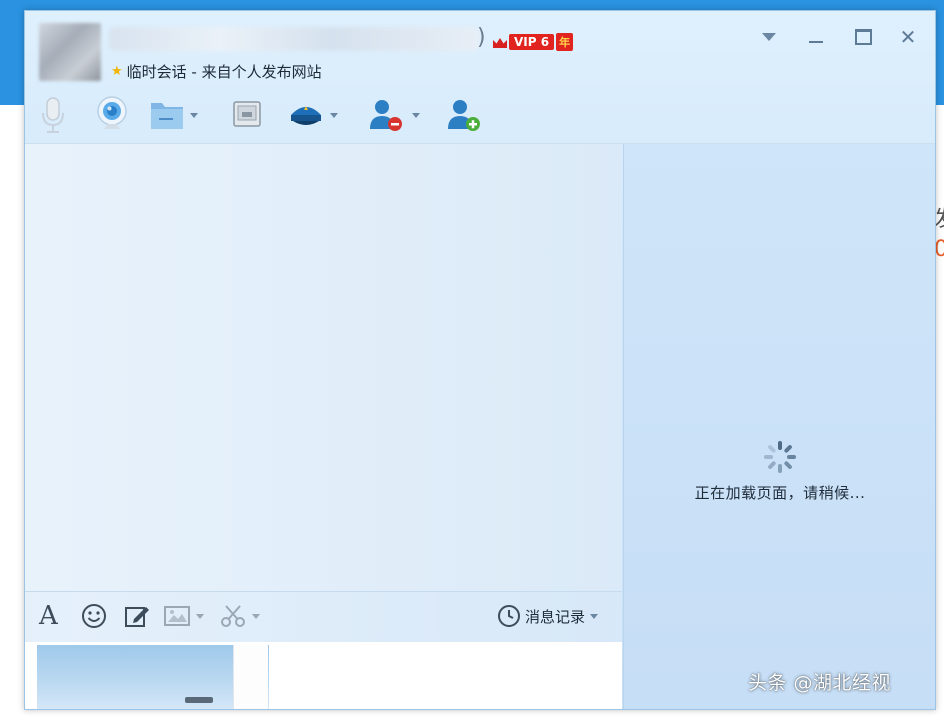 The width and height of the screenshot is (944, 716). I want to click on maximize-icon, so click(863, 37).